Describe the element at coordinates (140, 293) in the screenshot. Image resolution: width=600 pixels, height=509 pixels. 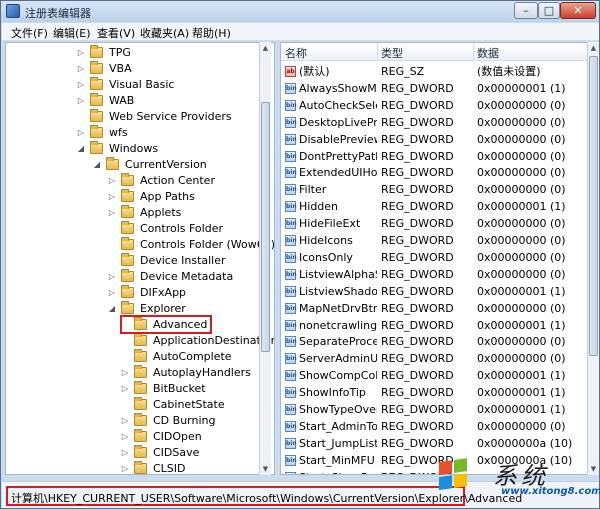
I see `tree-node: ▷ DIFxApp` at that location.